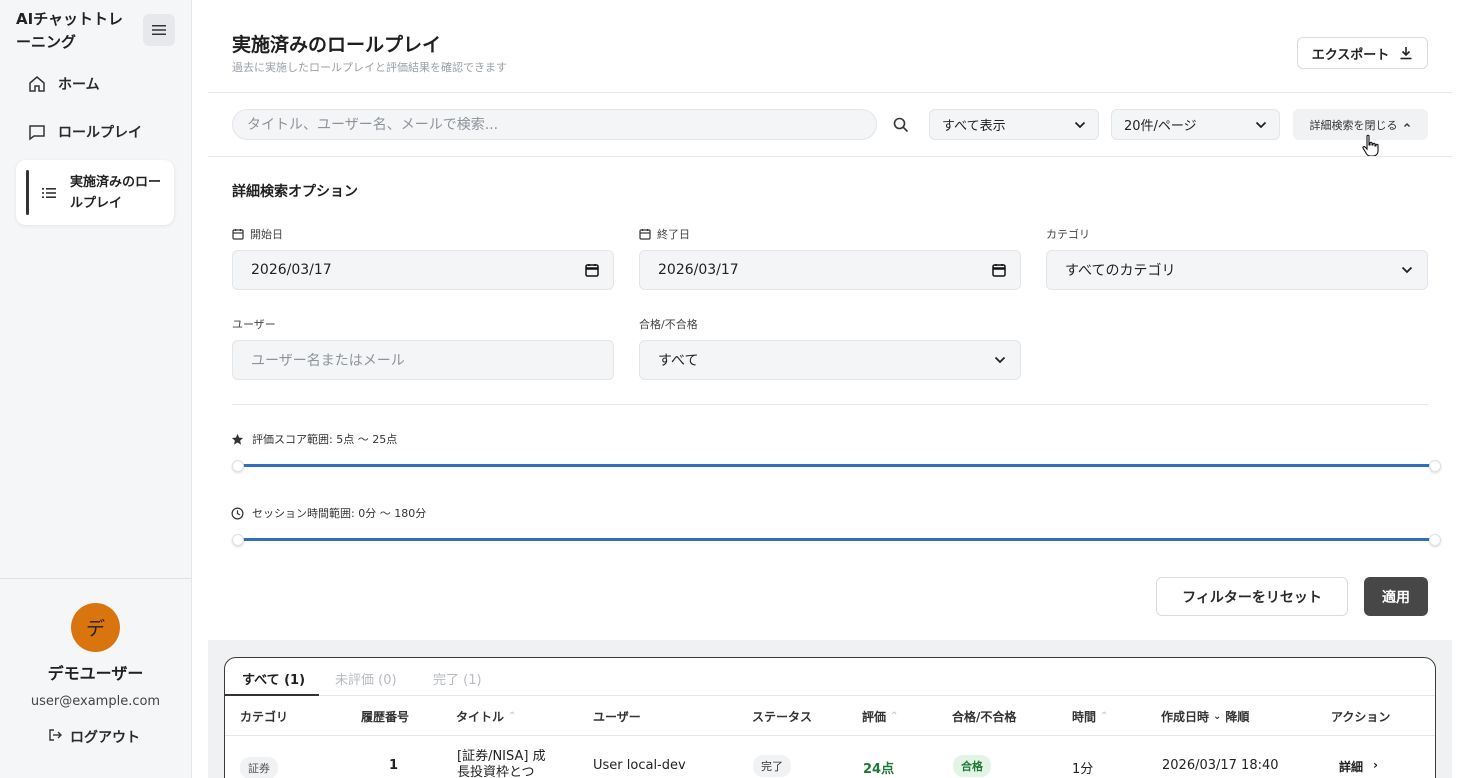 Image resolution: width=1468 pixels, height=778 pixels. Describe the element at coordinates (385, 717) in the screenshot. I see `column-number: 履歴番号` at that location.